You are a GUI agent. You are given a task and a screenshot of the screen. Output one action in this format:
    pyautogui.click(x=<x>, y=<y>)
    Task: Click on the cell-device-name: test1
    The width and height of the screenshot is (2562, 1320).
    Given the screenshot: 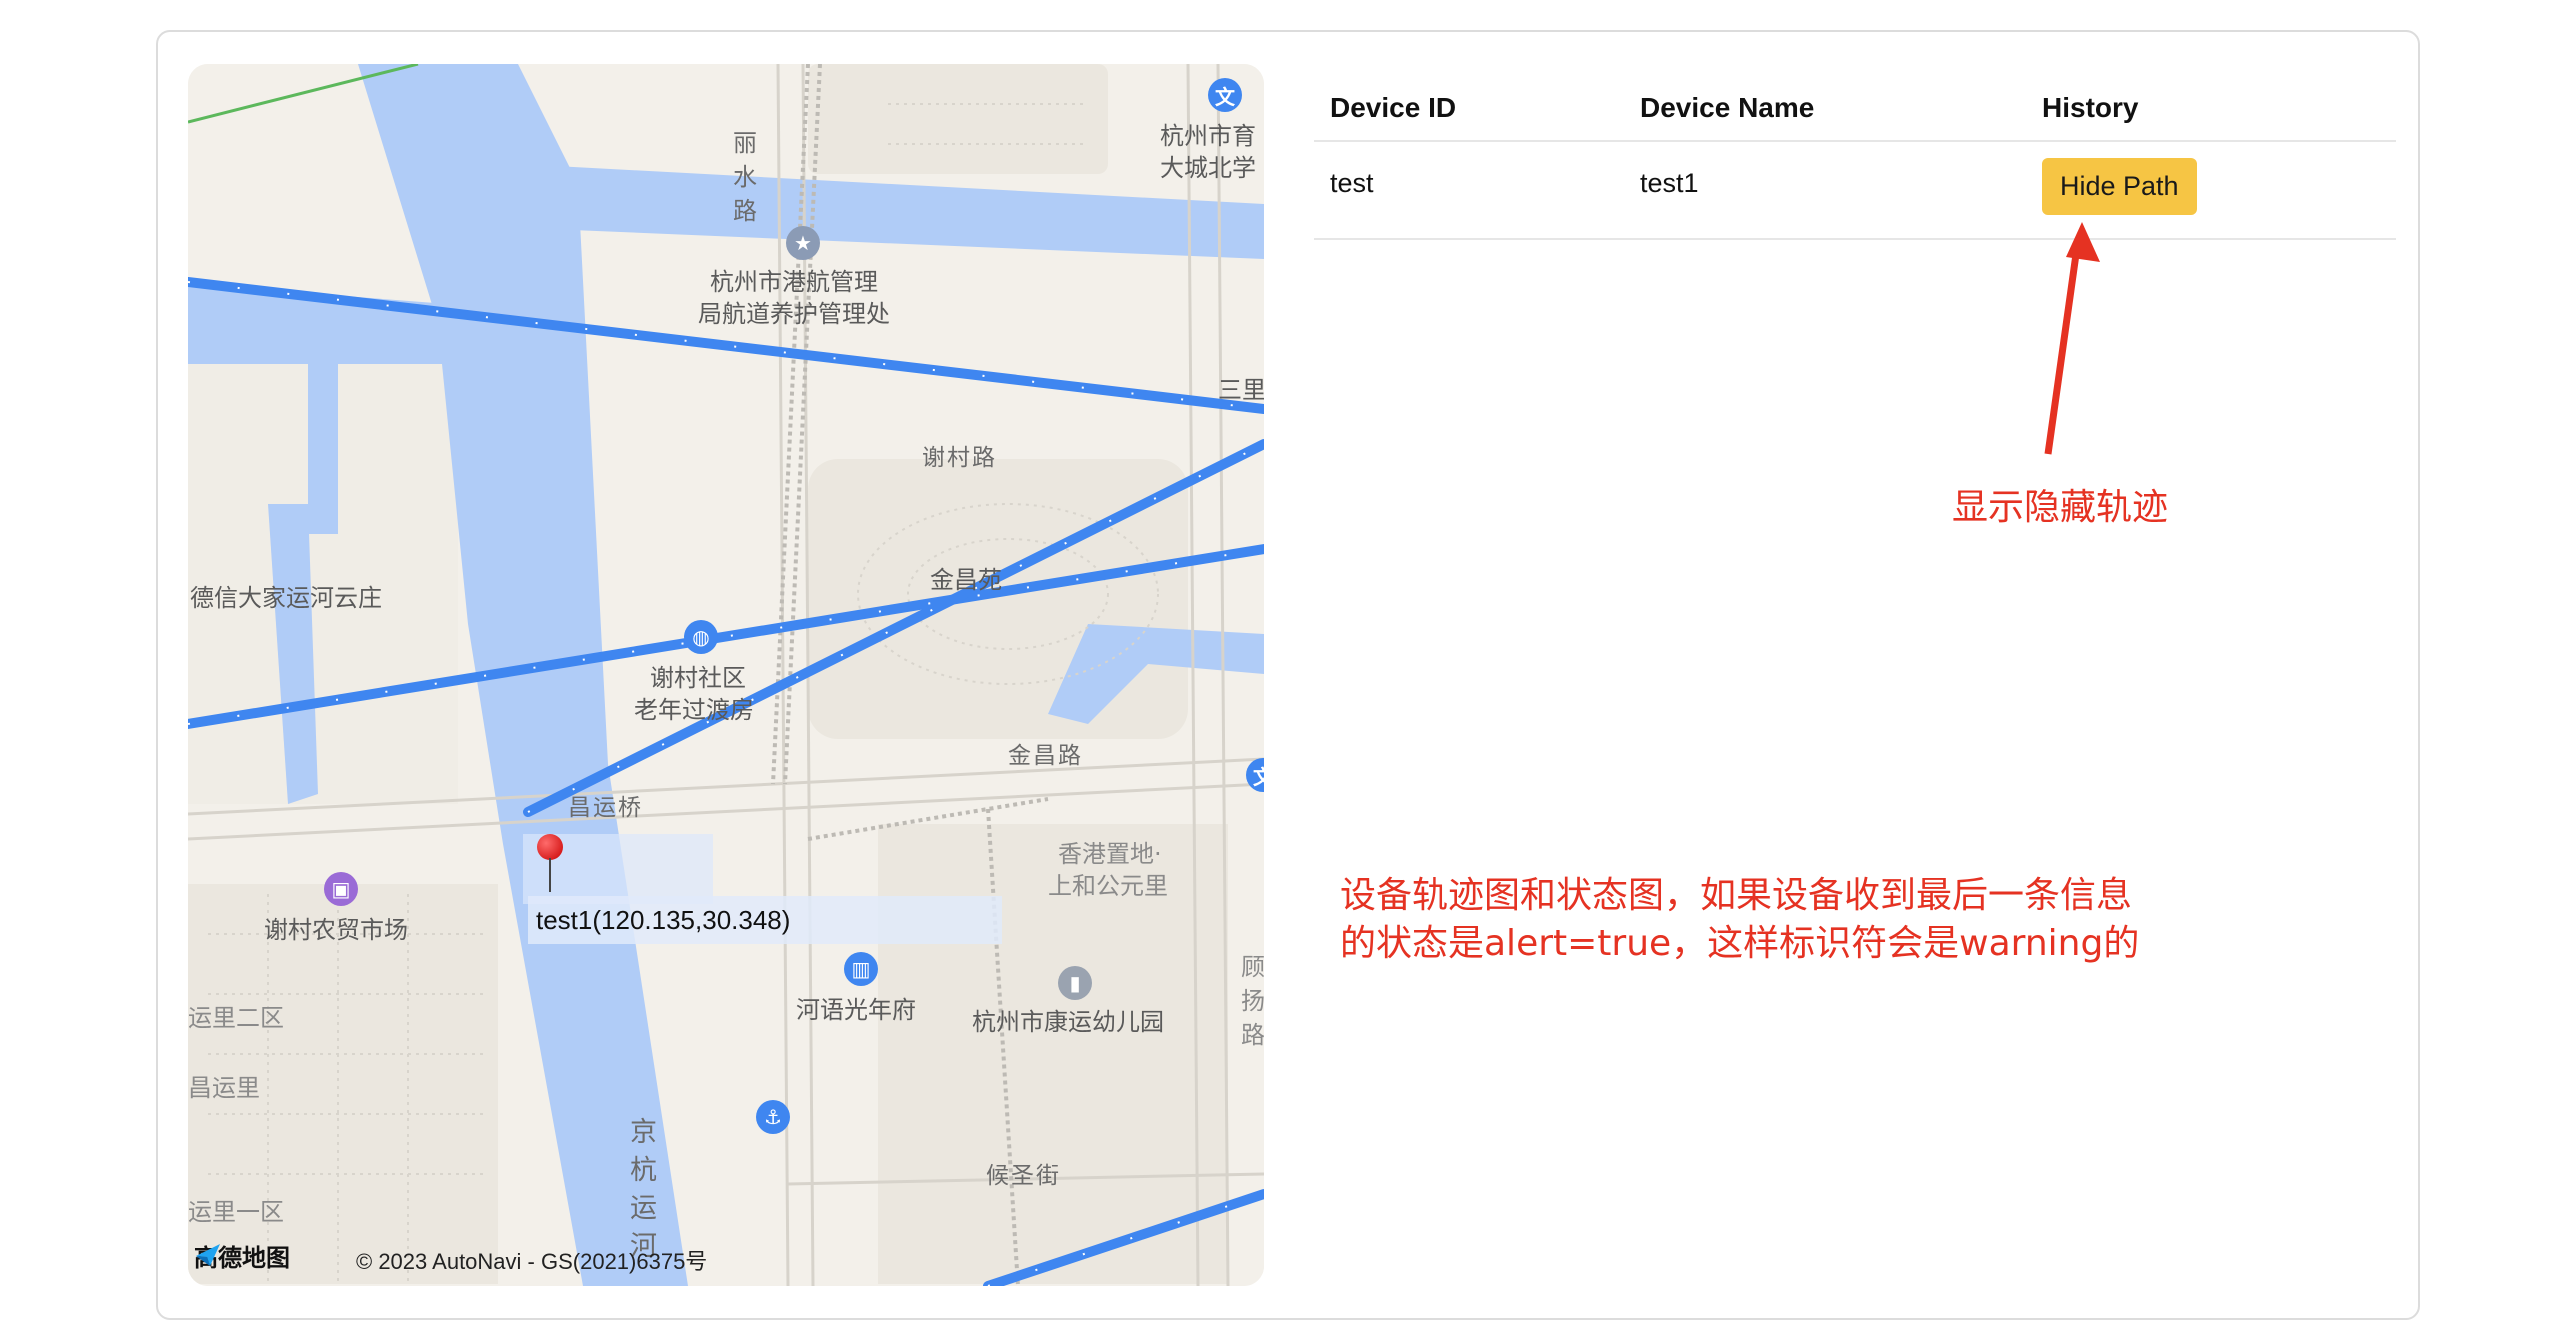 What is the action you would take?
    pyautogui.click(x=1825, y=190)
    